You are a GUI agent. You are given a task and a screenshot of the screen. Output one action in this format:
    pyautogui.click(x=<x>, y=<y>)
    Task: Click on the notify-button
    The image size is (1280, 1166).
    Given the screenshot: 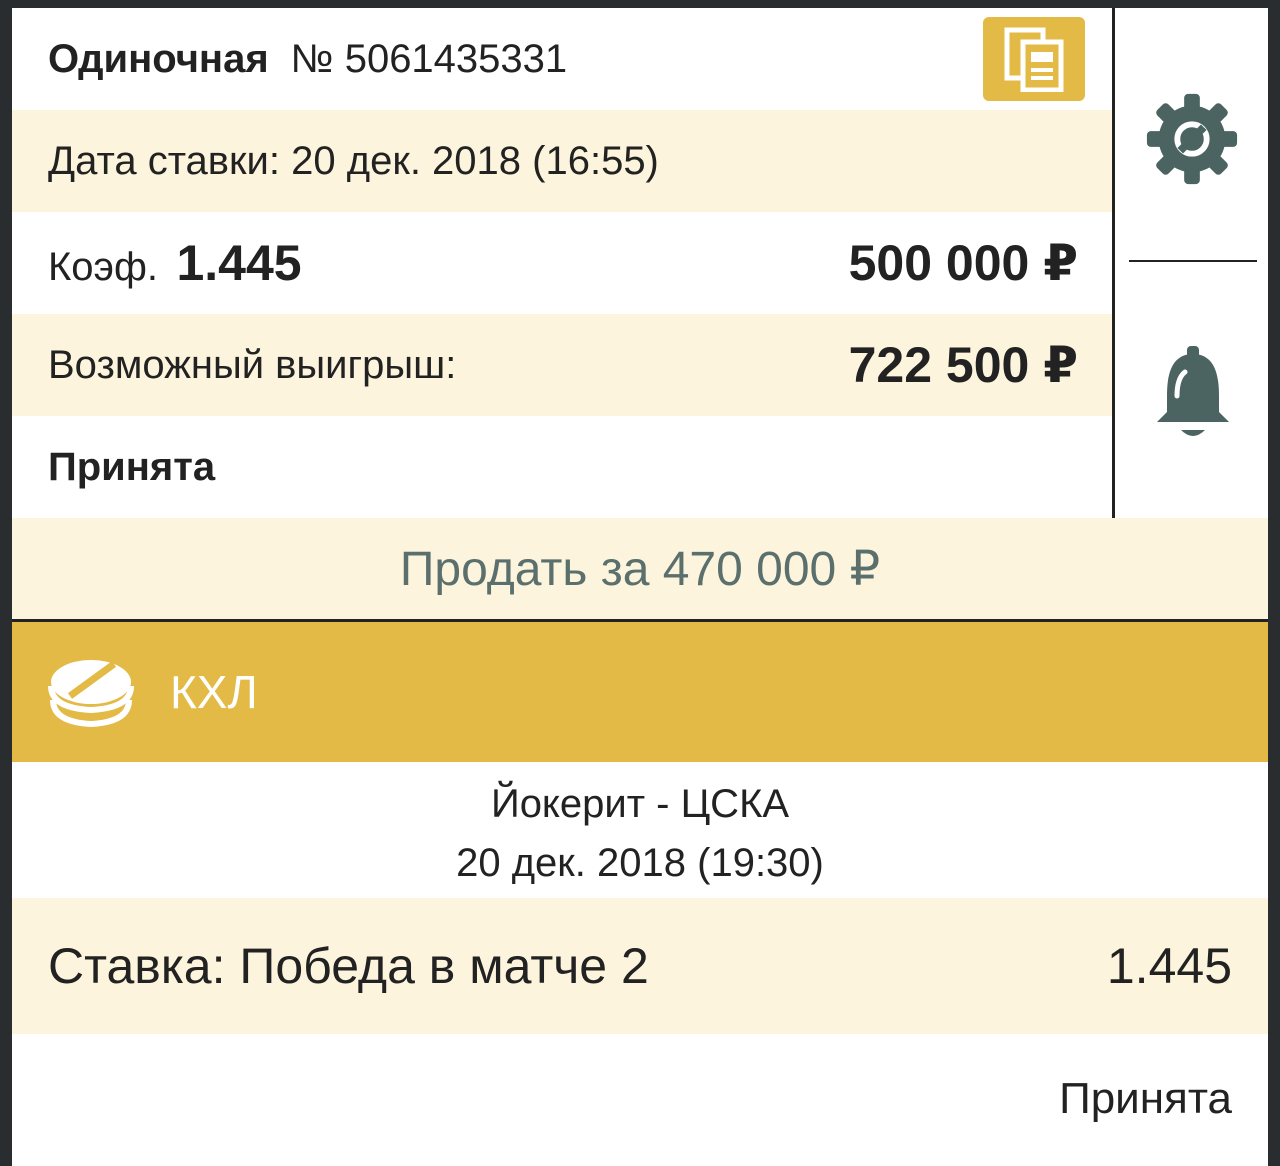 What is the action you would take?
    pyautogui.click(x=1193, y=396)
    